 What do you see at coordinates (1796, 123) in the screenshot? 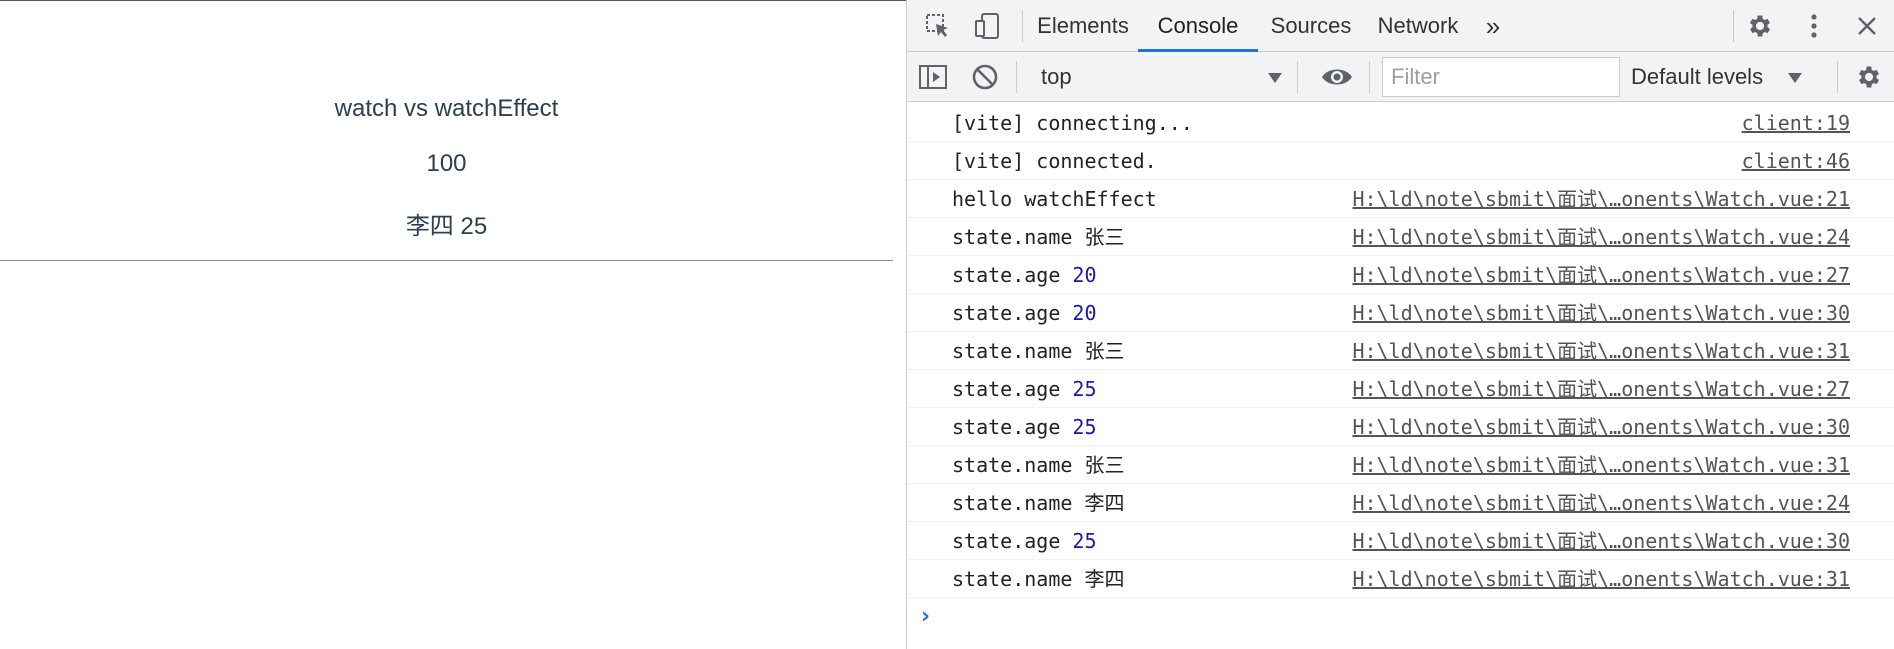
I see `source-link: client:19` at bounding box center [1796, 123].